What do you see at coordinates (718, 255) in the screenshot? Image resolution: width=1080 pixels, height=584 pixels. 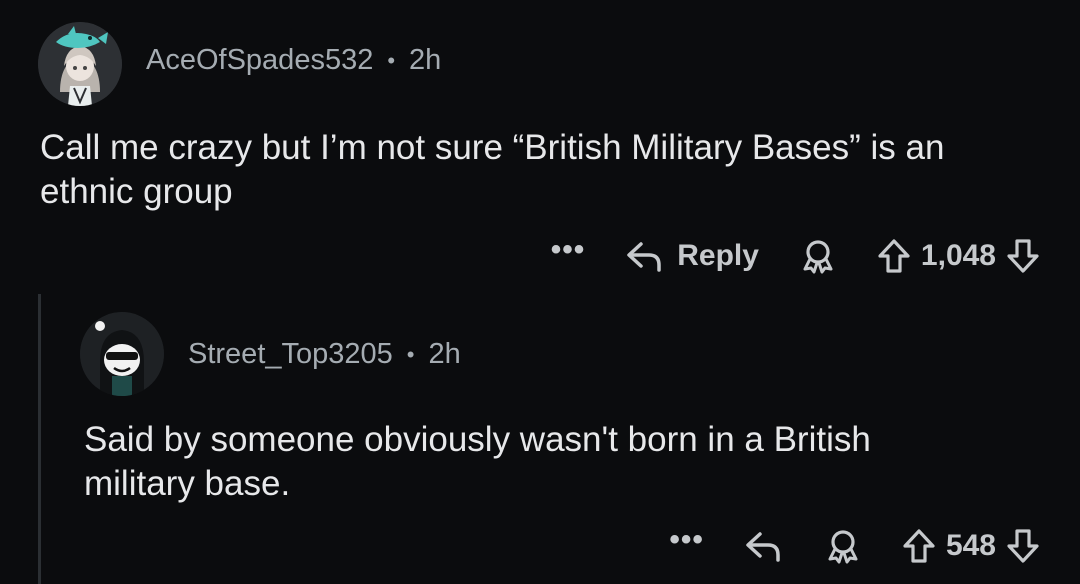 I see `reply-label: Reply` at bounding box center [718, 255].